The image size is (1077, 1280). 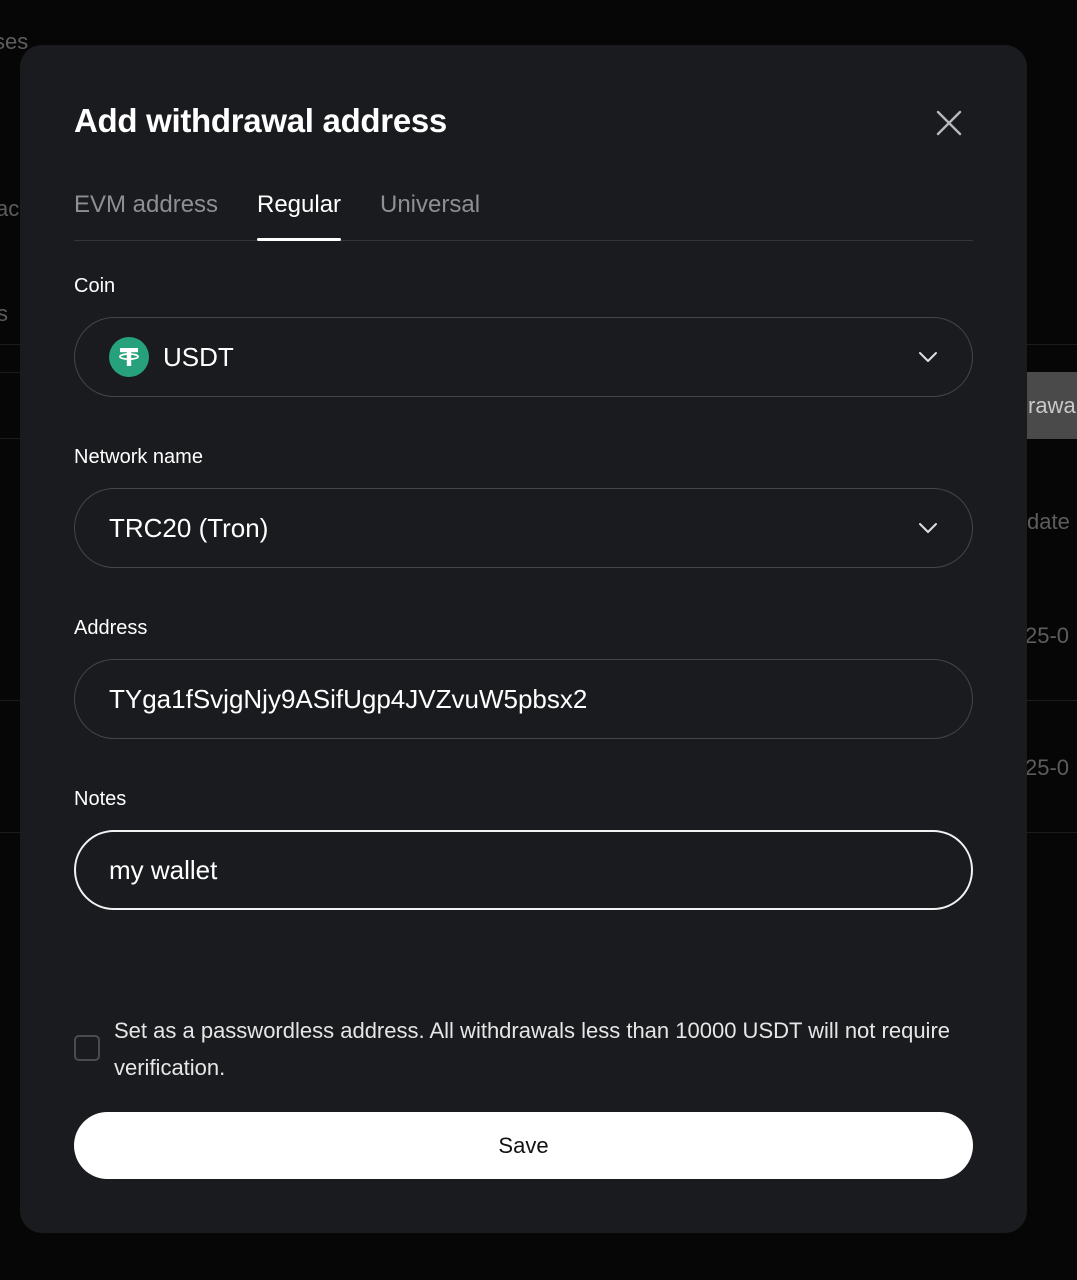 I want to click on background-text-fragment: ses, so click(x=14, y=41).